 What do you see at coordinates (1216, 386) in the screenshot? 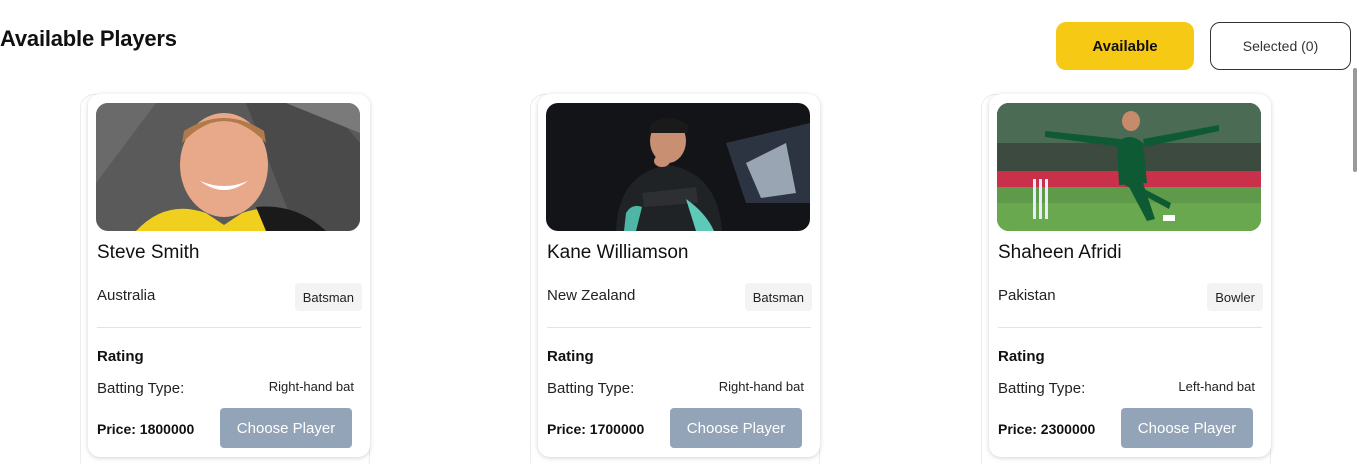
I see `batting-type-value: Left-hand bat` at bounding box center [1216, 386].